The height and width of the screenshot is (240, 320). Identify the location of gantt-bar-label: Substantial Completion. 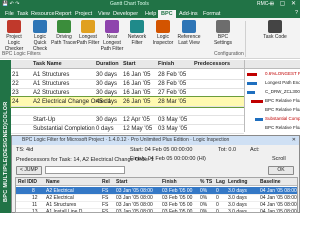
(282, 118).